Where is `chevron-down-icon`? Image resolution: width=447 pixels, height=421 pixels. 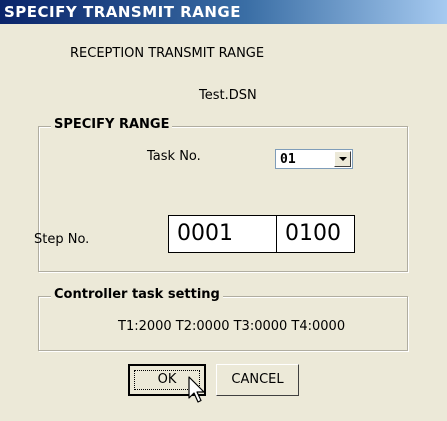
chevron-down-icon is located at coordinates (343, 159).